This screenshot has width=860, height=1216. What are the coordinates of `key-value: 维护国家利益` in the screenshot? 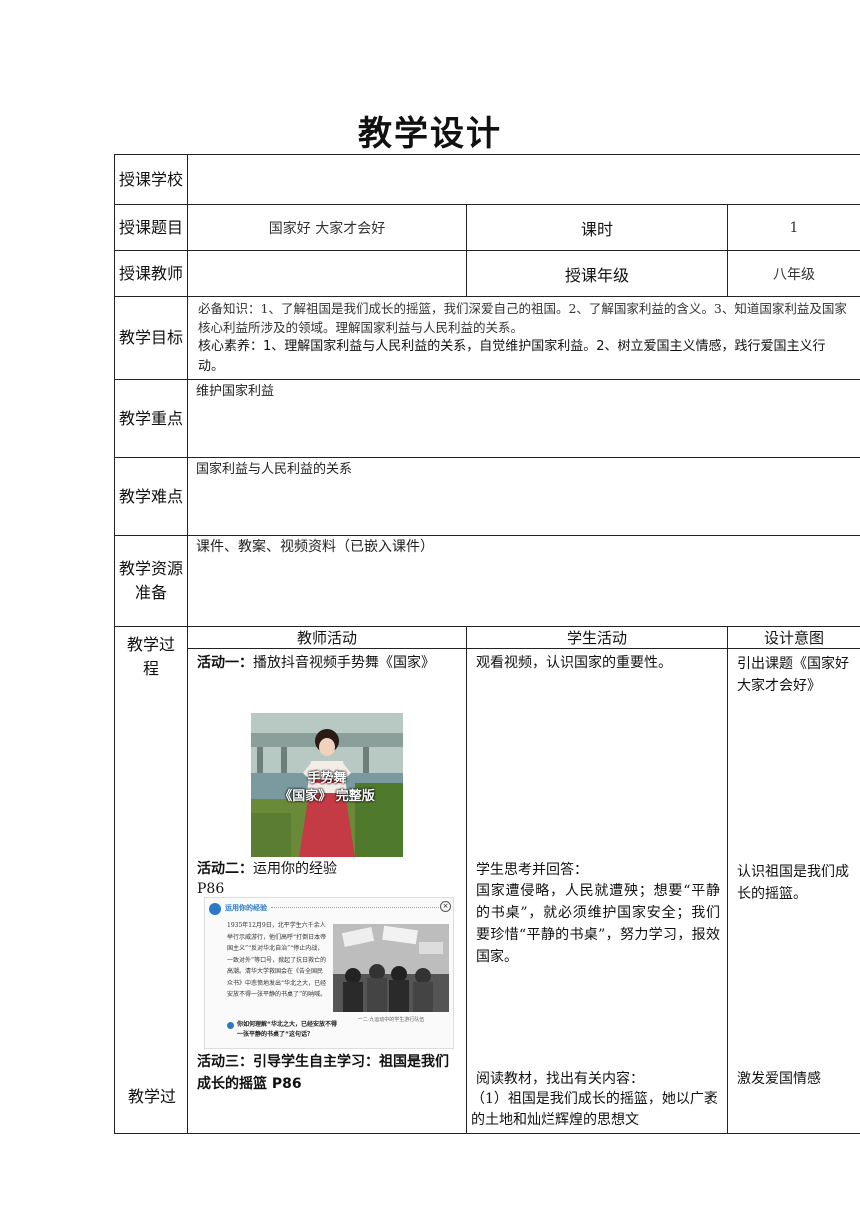 It's located at (523, 418).